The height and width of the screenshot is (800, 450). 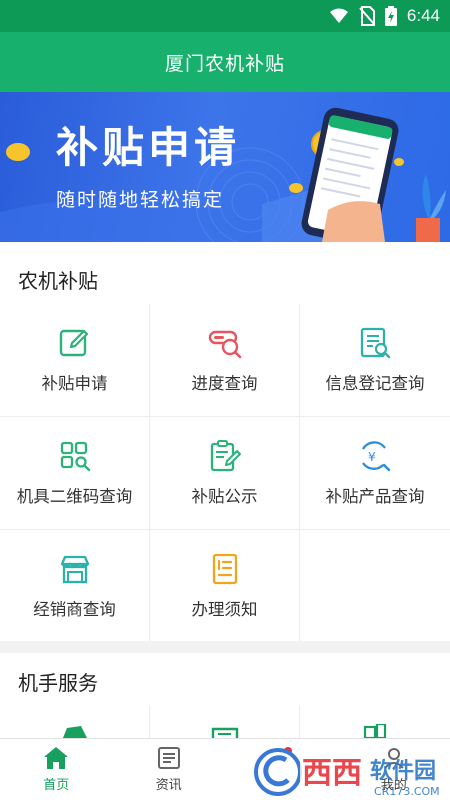 I want to click on banner-headline: 补贴申请, so click(x=148, y=147).